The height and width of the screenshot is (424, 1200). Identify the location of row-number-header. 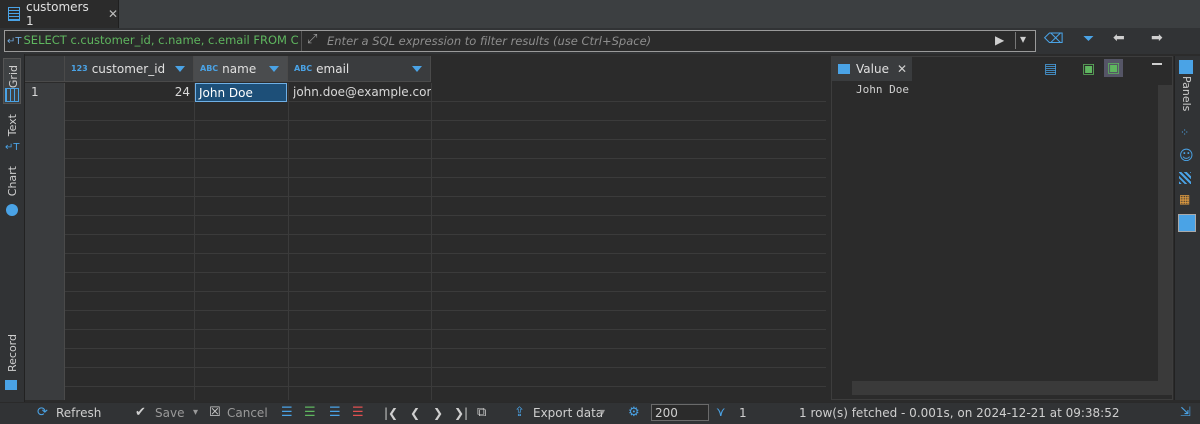
(45, 69).